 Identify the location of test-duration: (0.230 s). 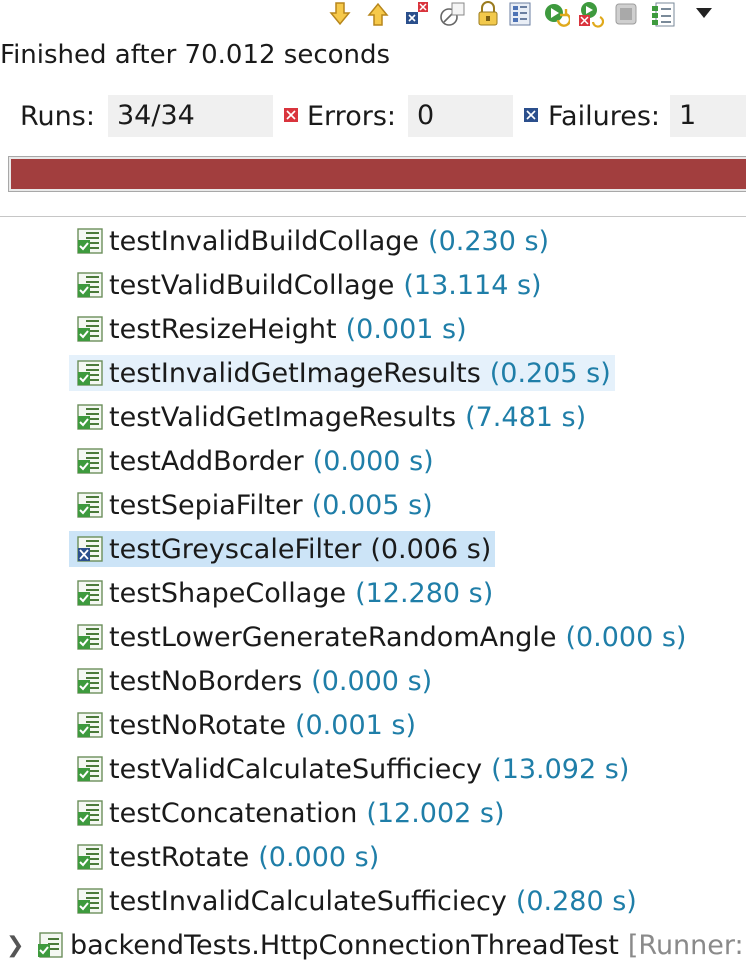
(489, 241).